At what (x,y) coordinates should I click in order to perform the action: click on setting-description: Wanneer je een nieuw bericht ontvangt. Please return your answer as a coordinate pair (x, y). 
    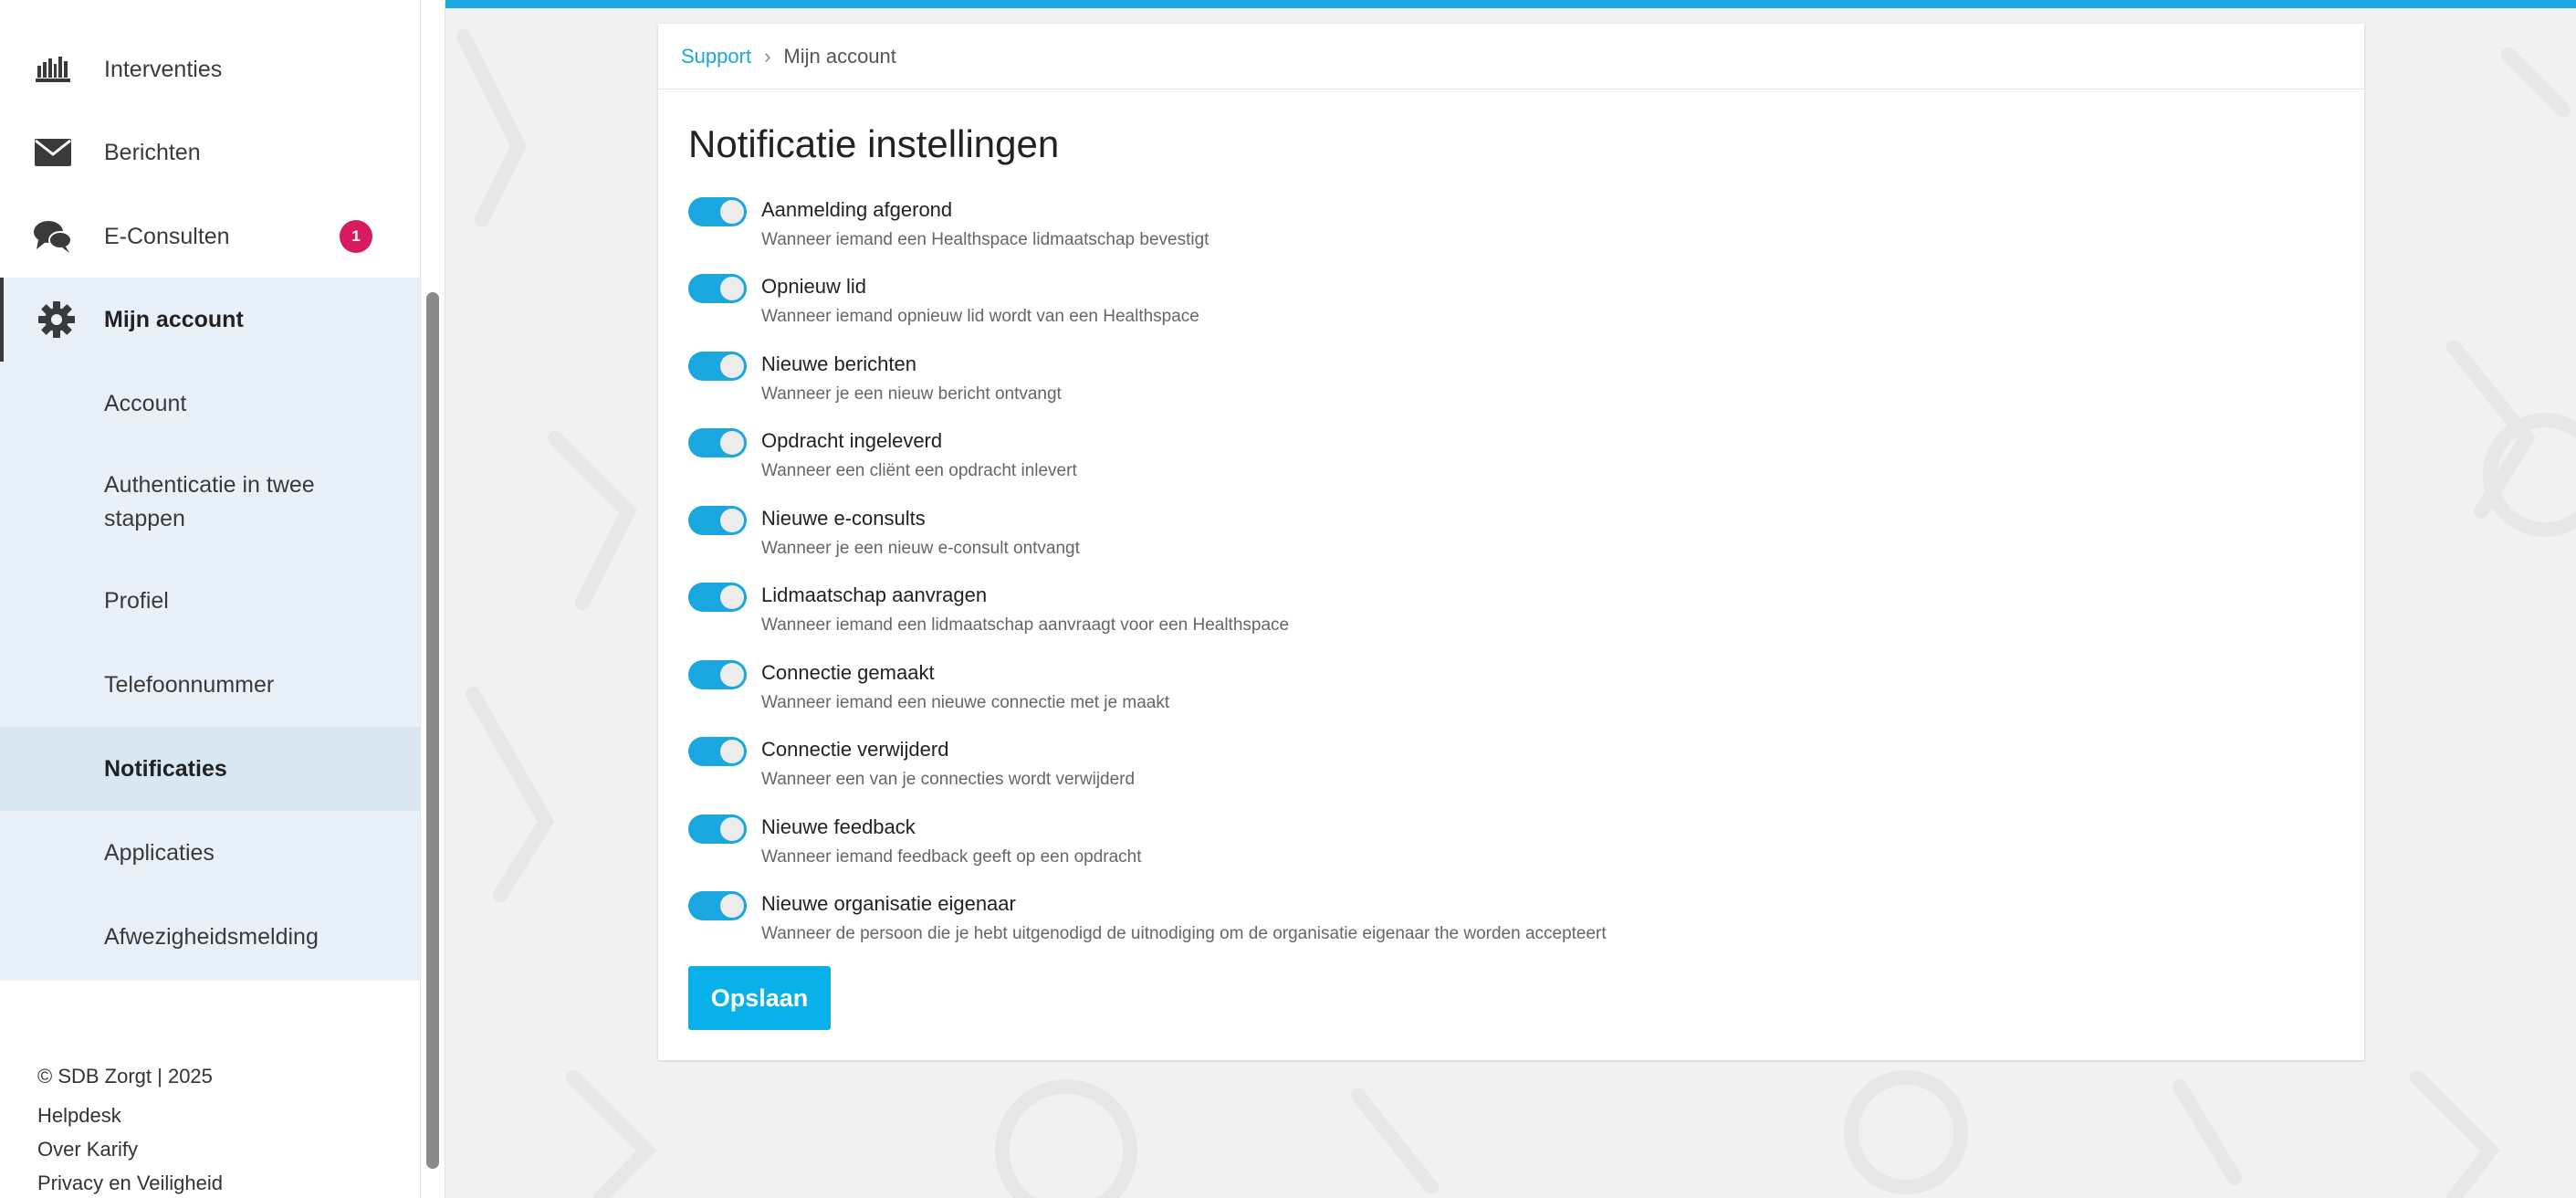
    Looking at the image, I should click on (912, 394).